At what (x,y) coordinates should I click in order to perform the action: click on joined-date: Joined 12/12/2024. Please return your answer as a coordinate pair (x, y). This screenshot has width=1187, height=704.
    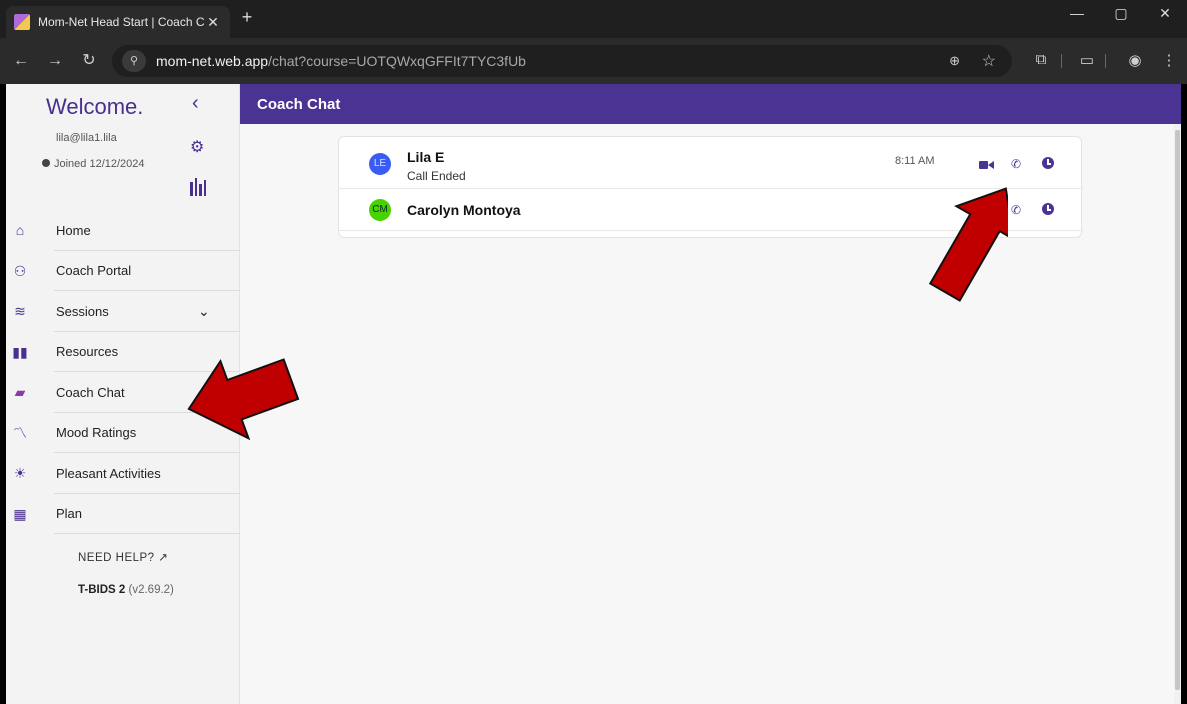
    Looking at the image, I should click on (93, 164).